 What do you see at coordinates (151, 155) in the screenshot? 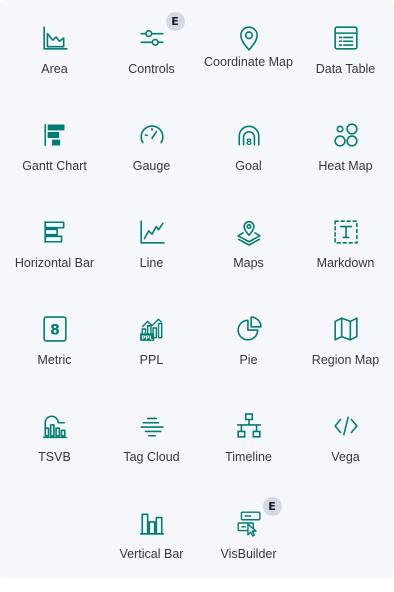
I see `tile-gauge: Gauge` at bounding box center [151, 155].